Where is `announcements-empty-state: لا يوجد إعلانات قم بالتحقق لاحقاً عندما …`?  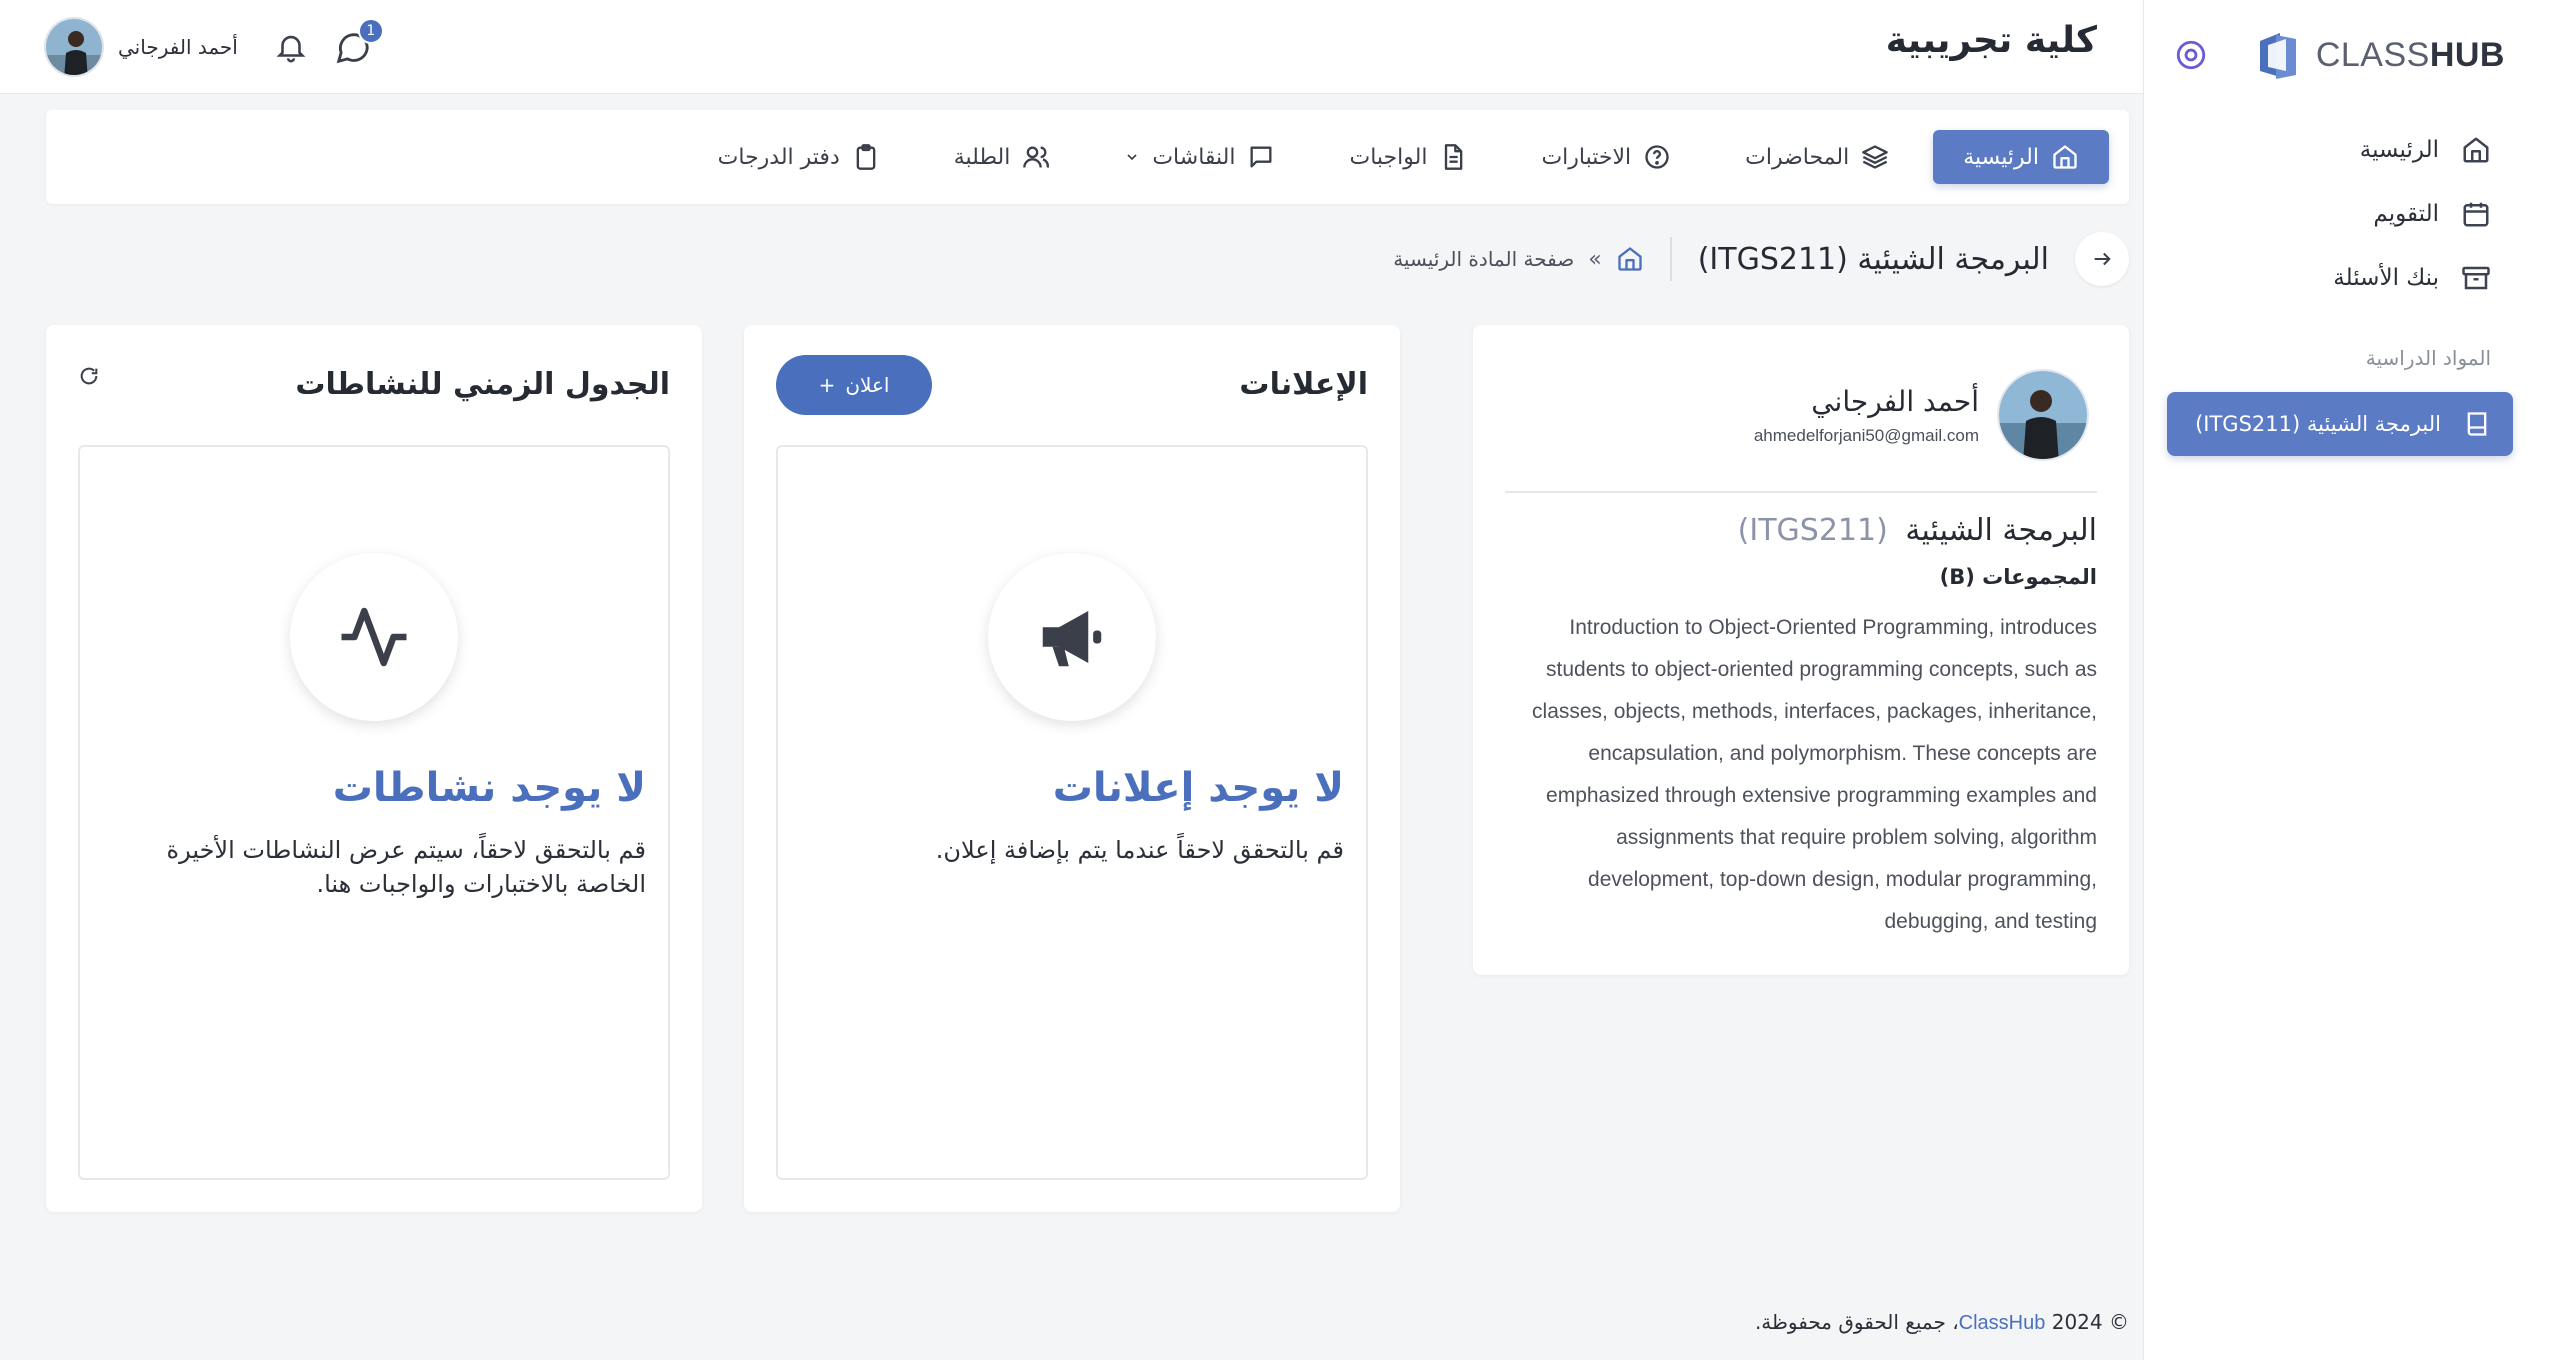 announcements-empty-state: لا يوجد إعلانات قم بالتحقق لاحقاً عندما … is located at coordinates (1072, 812).